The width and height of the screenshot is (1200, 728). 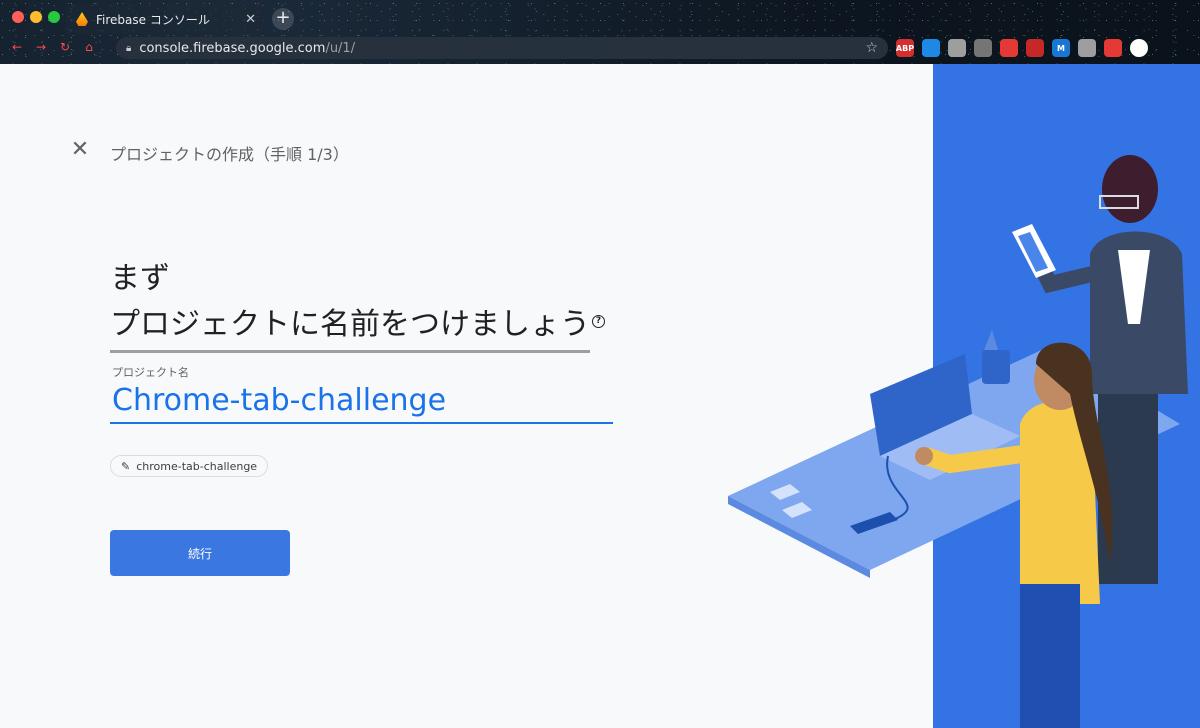 I want to click on man-head, so click(x=1130, y=189).